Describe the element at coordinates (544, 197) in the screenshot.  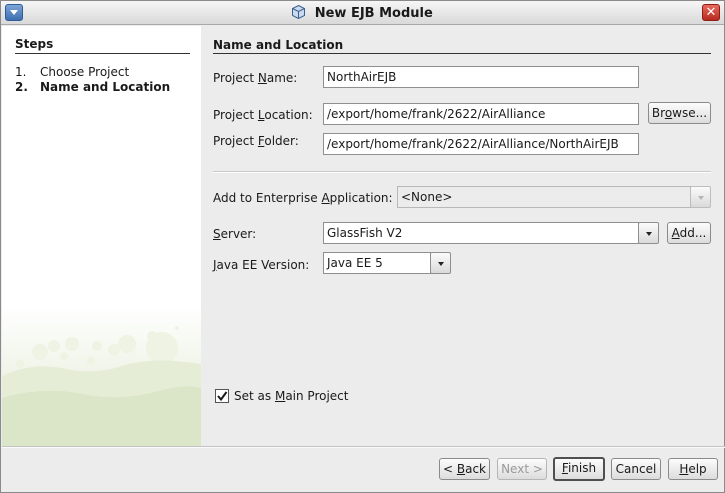
I see `enterprise-application-value: <None>` at that location.